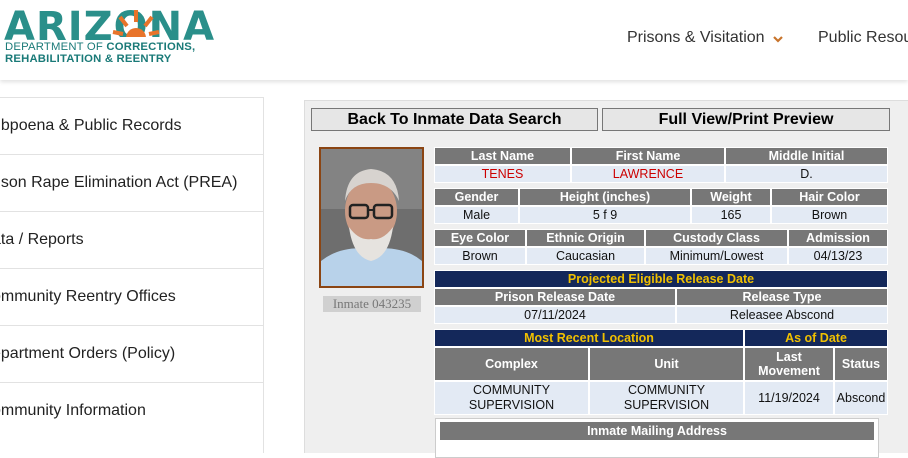 This screenshot has height=458, width=908. I want to click on sidebar-item-label: epartment Orders (Policy), so click(88, 353).